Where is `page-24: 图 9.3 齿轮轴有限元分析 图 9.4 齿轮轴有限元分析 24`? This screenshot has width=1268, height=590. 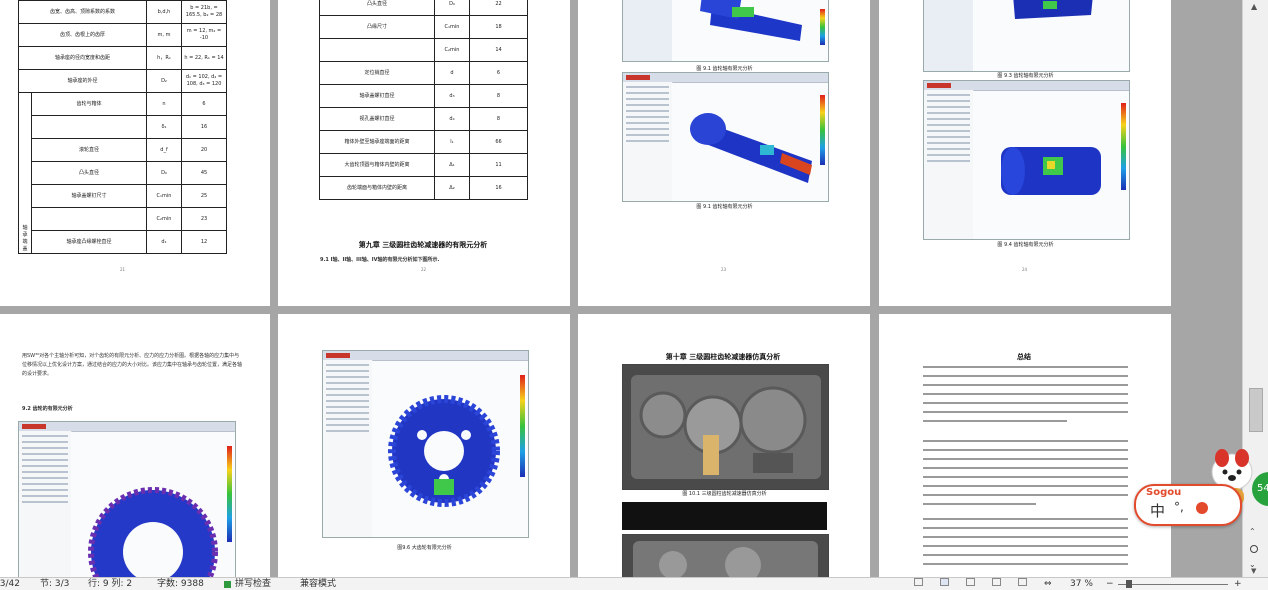 page-24: 图 9.3 齿轮轴有限元分析 图 9.4 齿轮轴有限元分析 24 is located at coordinates (1025, 153).